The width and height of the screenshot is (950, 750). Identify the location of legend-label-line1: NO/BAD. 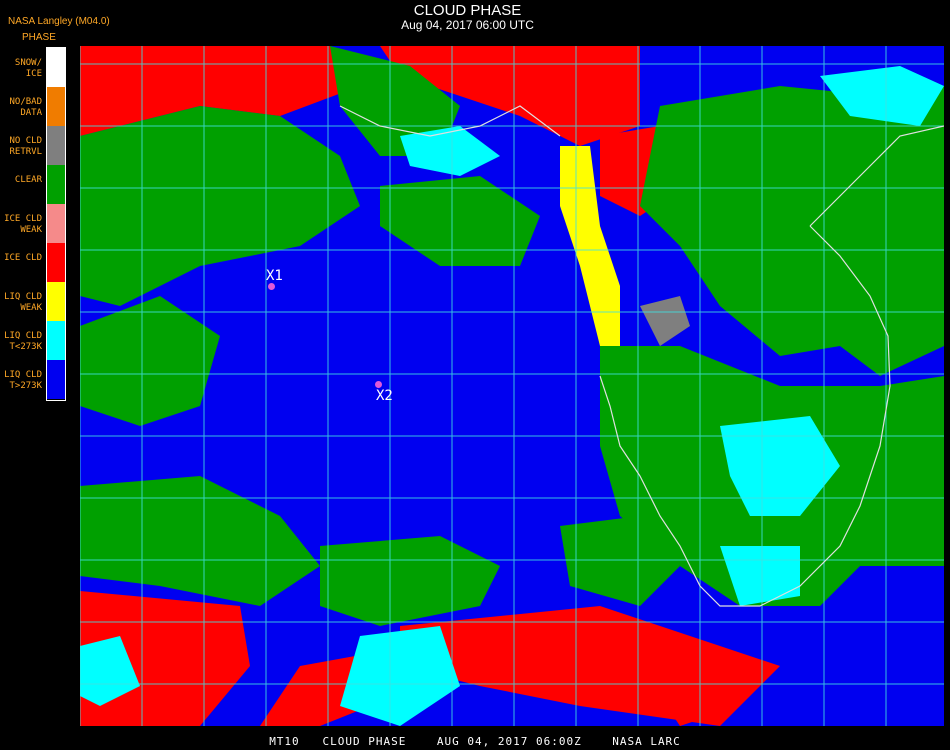
(25, 102).